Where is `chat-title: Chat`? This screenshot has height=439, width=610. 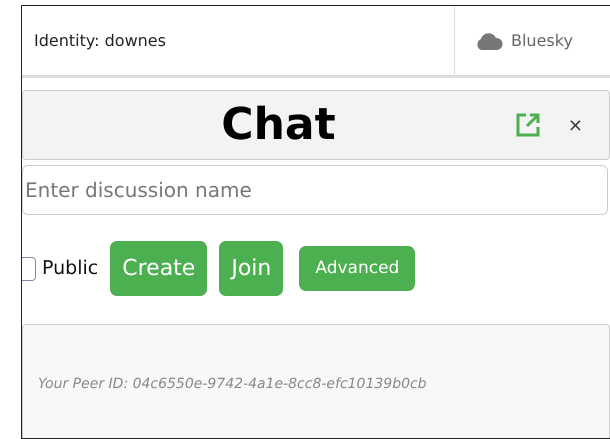 chat-title: Chat is located at coordinates (278, 124).